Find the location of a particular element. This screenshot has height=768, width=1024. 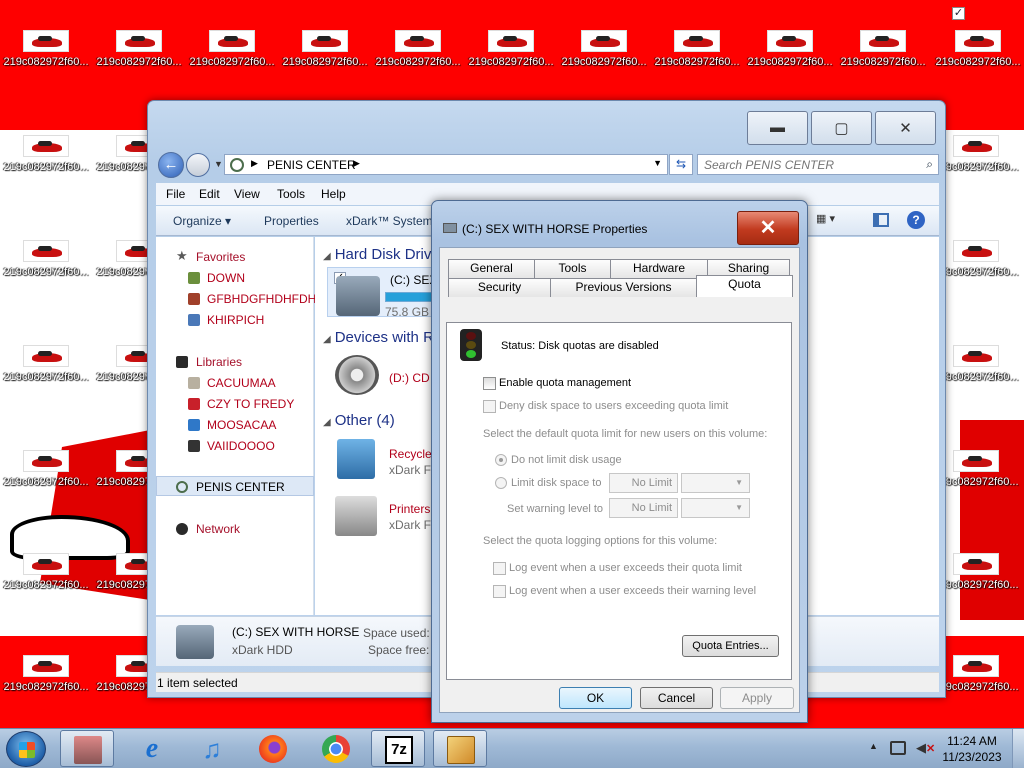

limit-disk-label: Limit disk space to is located at coordinates (556, 483).